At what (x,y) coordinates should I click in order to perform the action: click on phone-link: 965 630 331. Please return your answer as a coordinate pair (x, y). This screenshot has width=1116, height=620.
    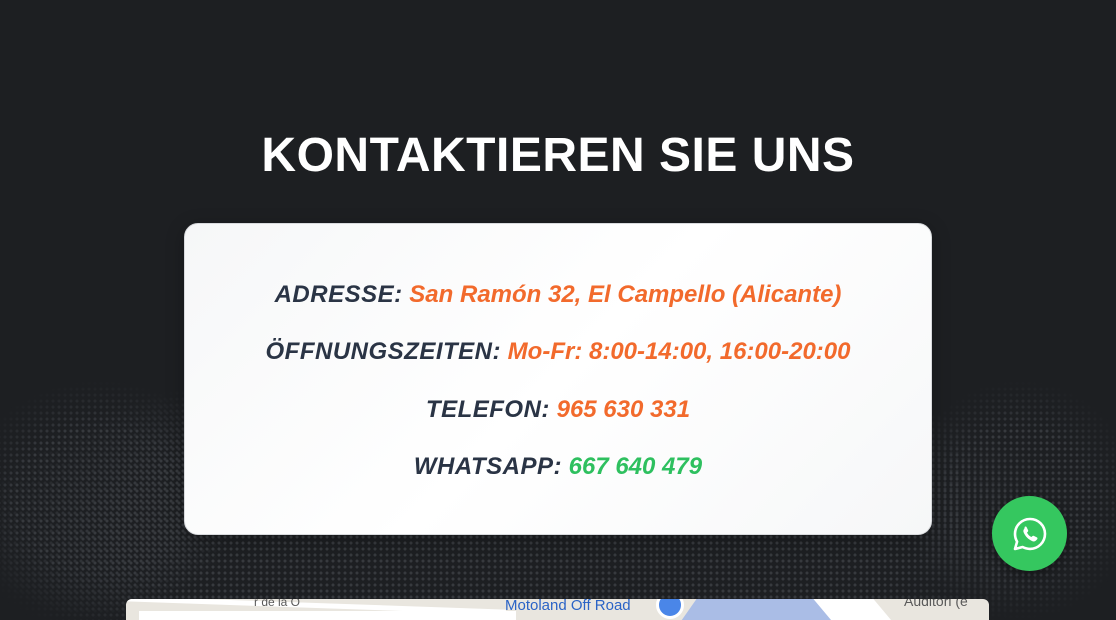
    Looking at the image, I should click on (623, 409).